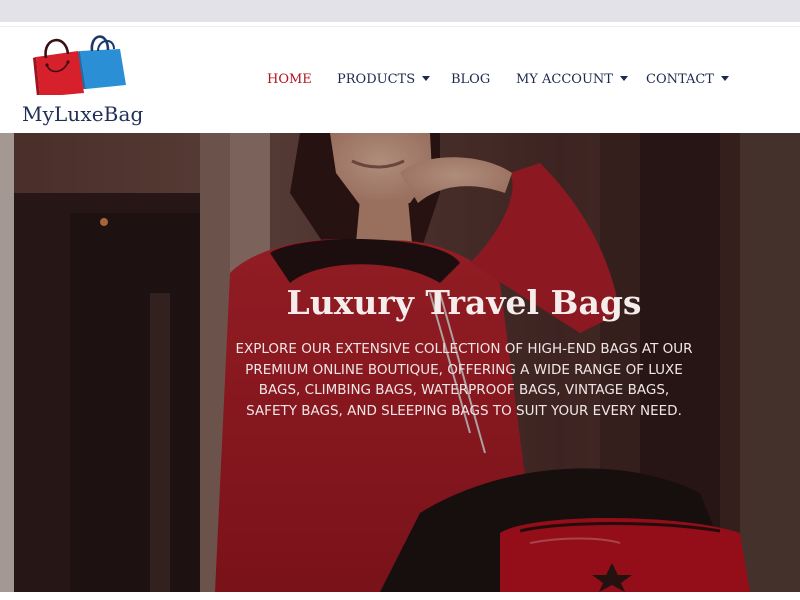  I want to click on shopping-bags-icon, so click(79, 65).